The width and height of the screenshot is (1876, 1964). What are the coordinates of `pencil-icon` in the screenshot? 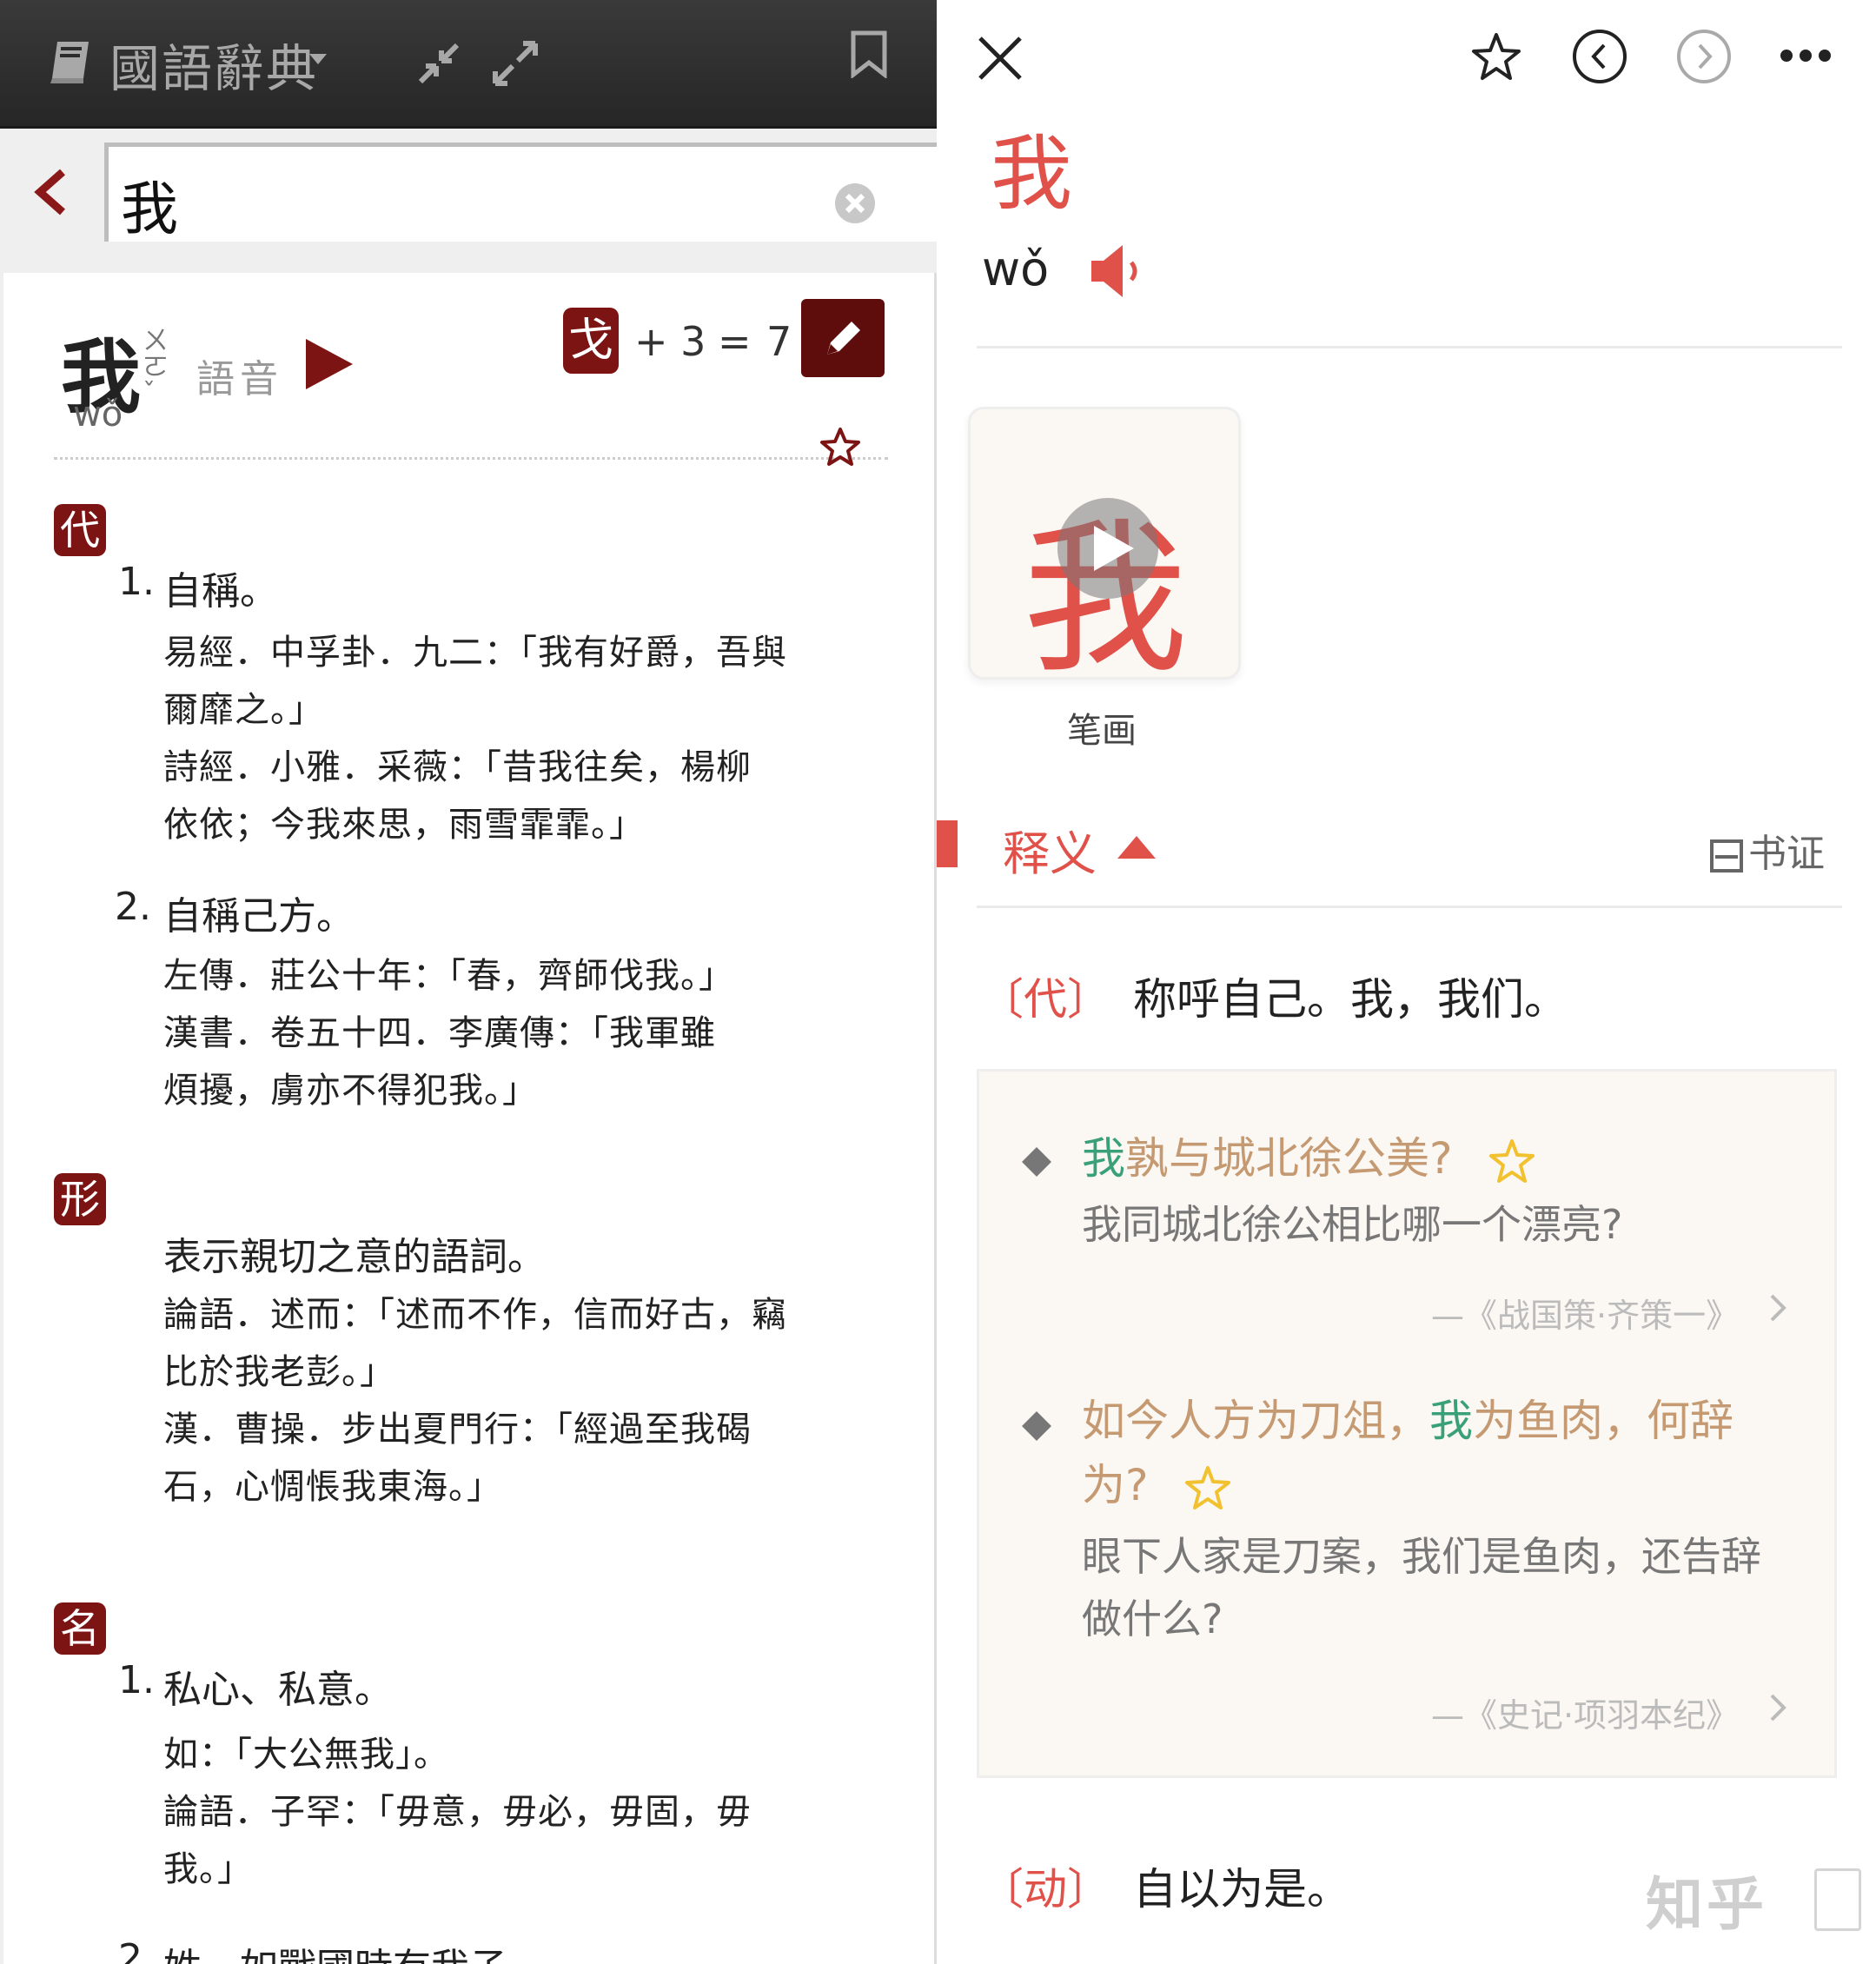 It's located at (844, 338).